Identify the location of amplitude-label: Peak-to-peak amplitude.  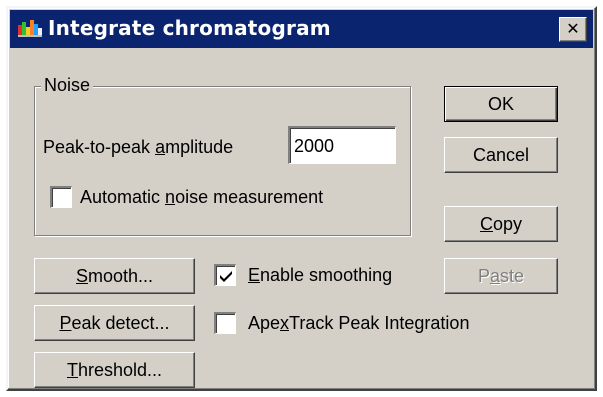
(138, 147).